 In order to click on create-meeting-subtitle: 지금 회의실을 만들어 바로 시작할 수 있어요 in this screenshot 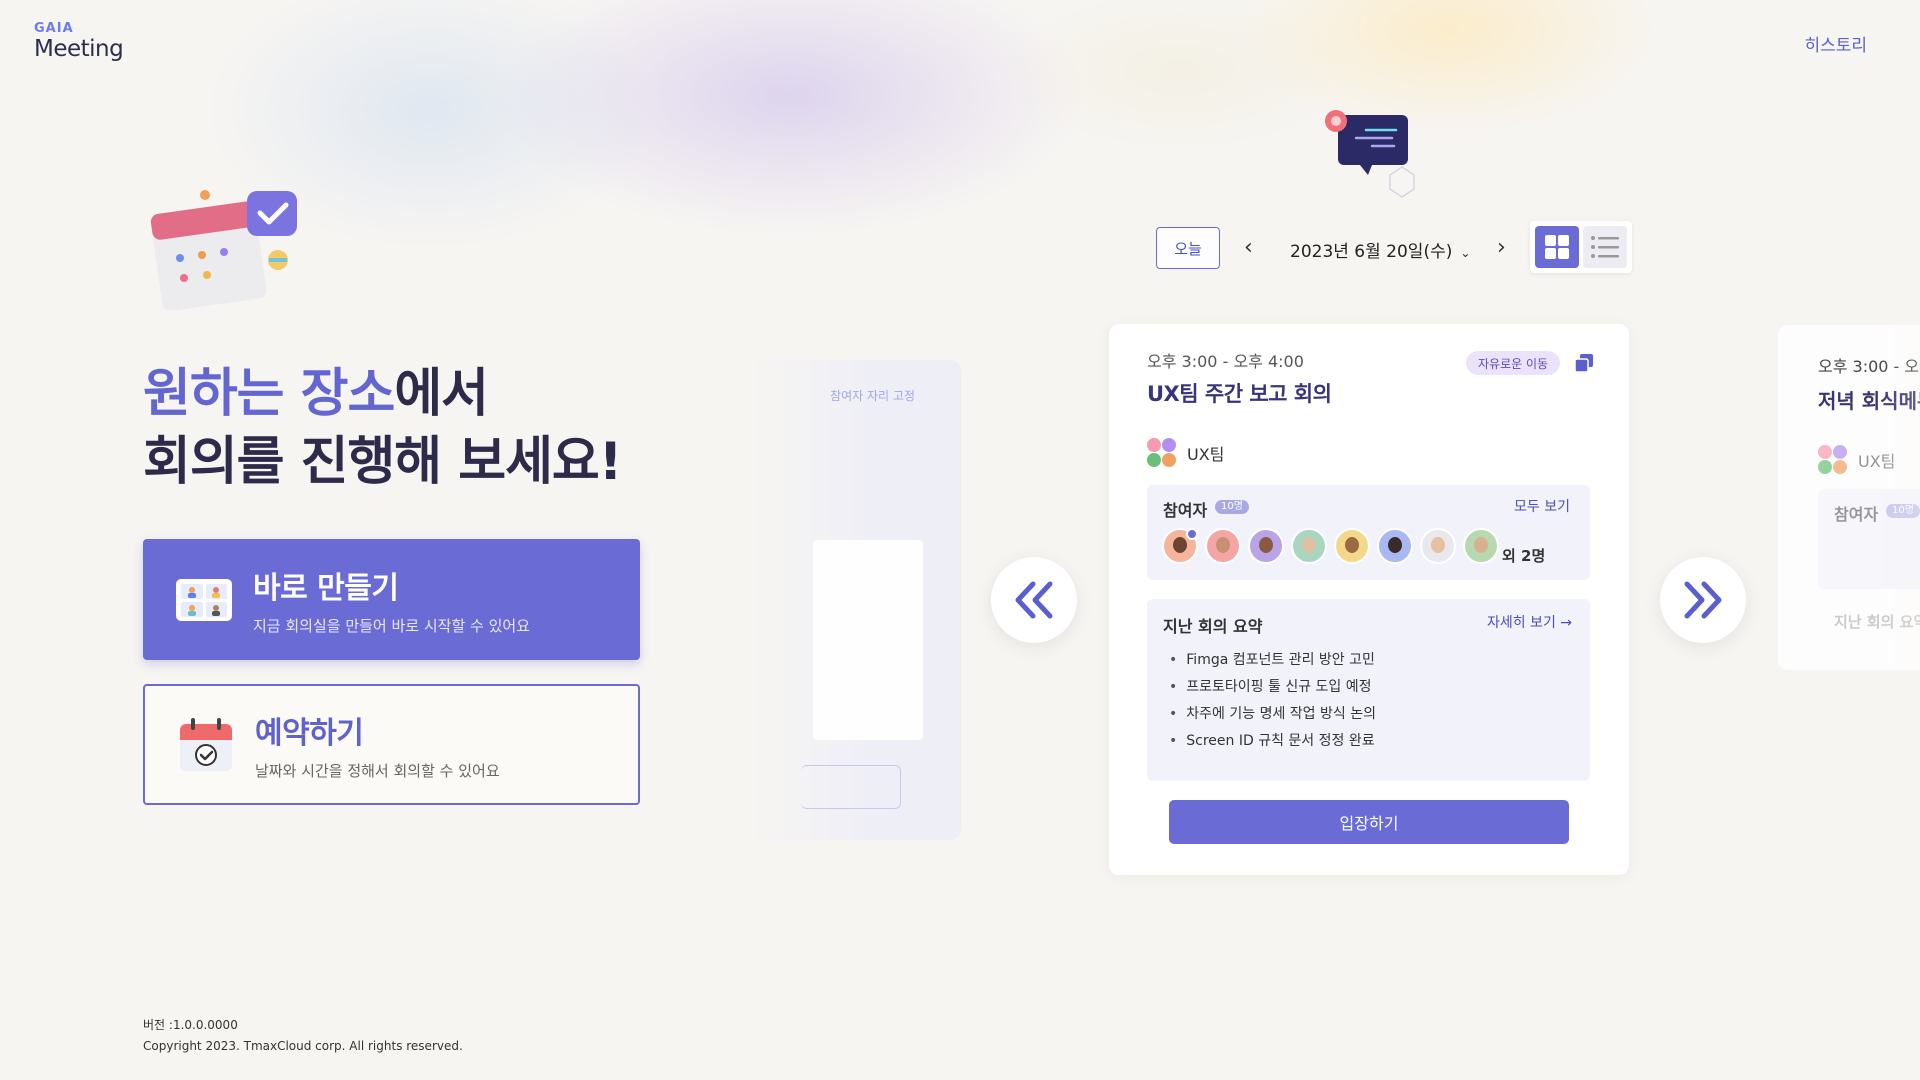, I will do `click(392, 626)`.